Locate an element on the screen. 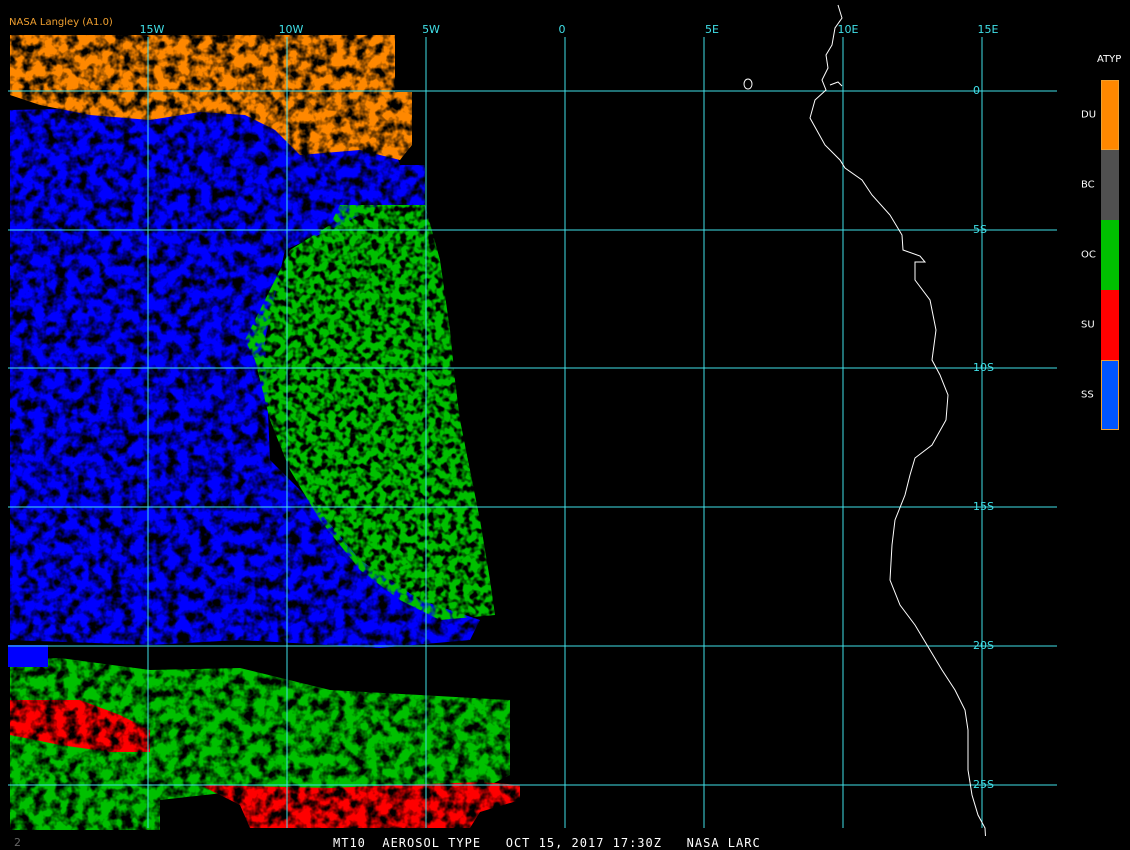 This screenshot has height=850, width=1130. lat-label-20s: 20S is located at coordinates (983, 645).